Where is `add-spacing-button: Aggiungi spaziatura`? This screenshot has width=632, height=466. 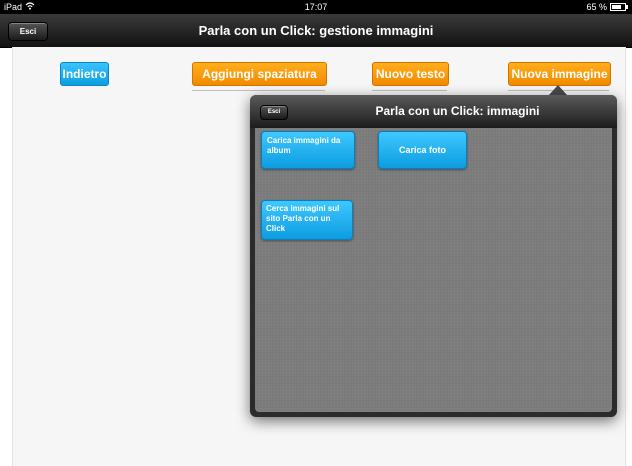
add-spacing-button: Aggiungi spaziatura is located at coordinates (259, 74).